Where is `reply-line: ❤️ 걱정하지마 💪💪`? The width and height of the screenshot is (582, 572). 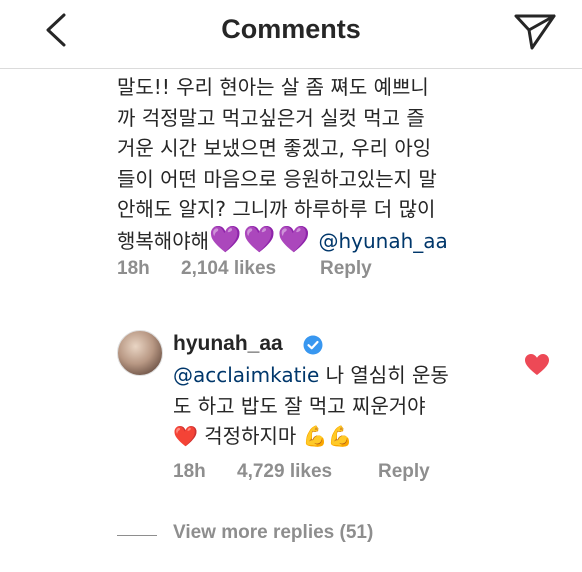
reply-line: ❤️ 걱정하지마 💪💪 is located at coordinates (345, 436).